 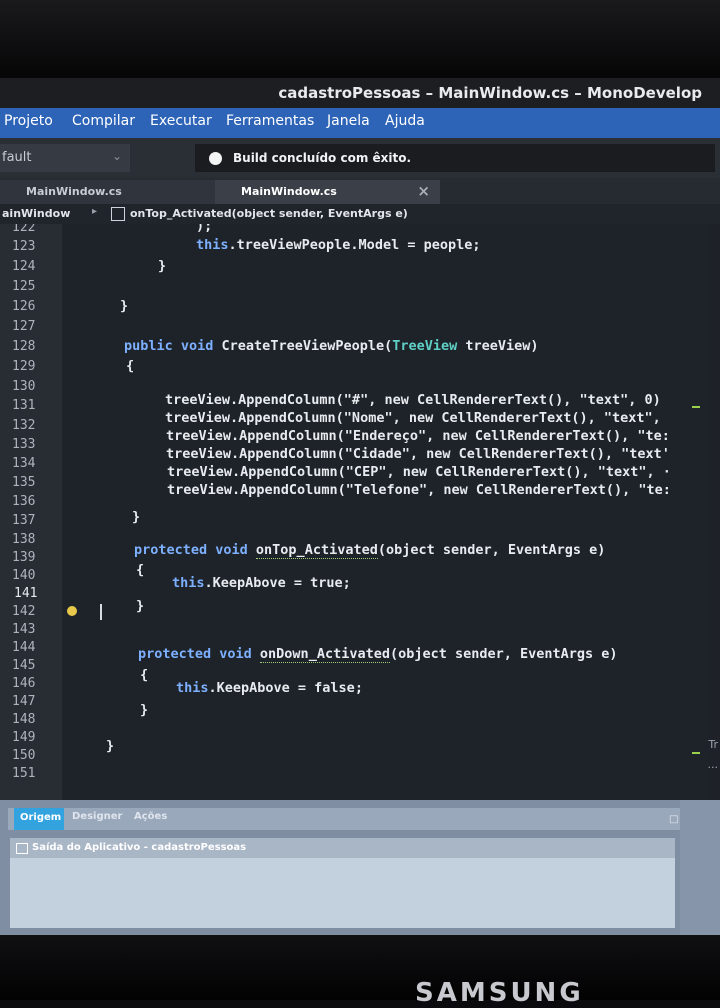 I want to click on code-line-142: }, so click(x=140, y=606).